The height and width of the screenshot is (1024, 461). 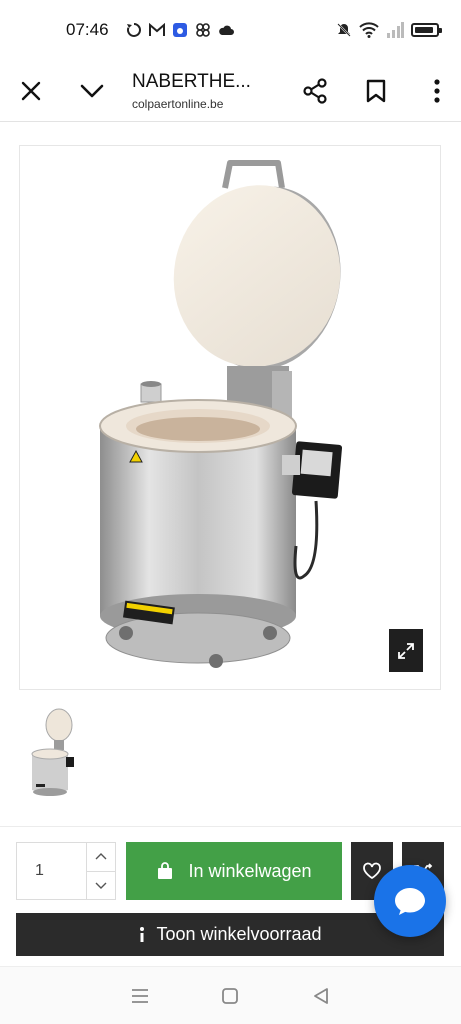 I want to click on cloud-icon, so click(x=226, y=30).